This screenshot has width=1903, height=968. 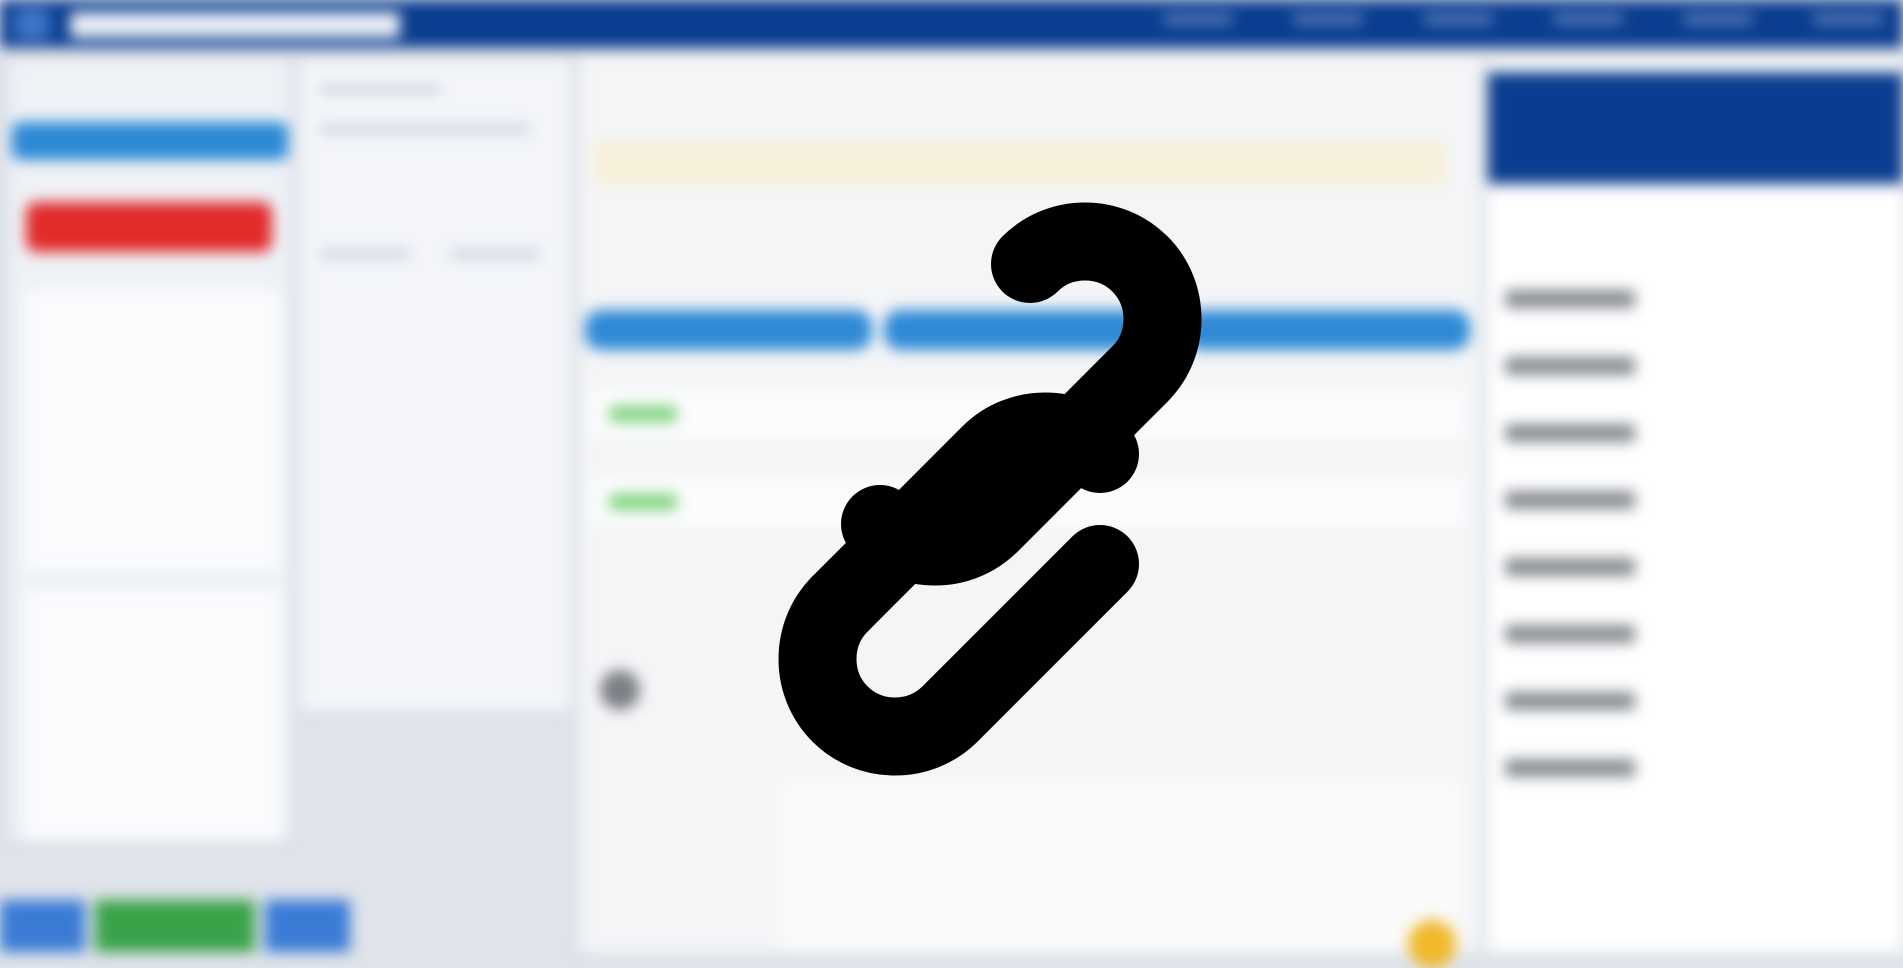 I want to click on link-icon, so click(x=990, y=489).